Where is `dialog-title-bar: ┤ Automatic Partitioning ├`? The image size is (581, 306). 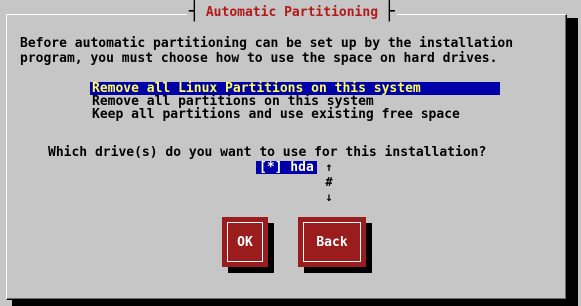 dialog-title-bar: ┤ Automatic Partitioning ├ is located at coordinates (292, 12).